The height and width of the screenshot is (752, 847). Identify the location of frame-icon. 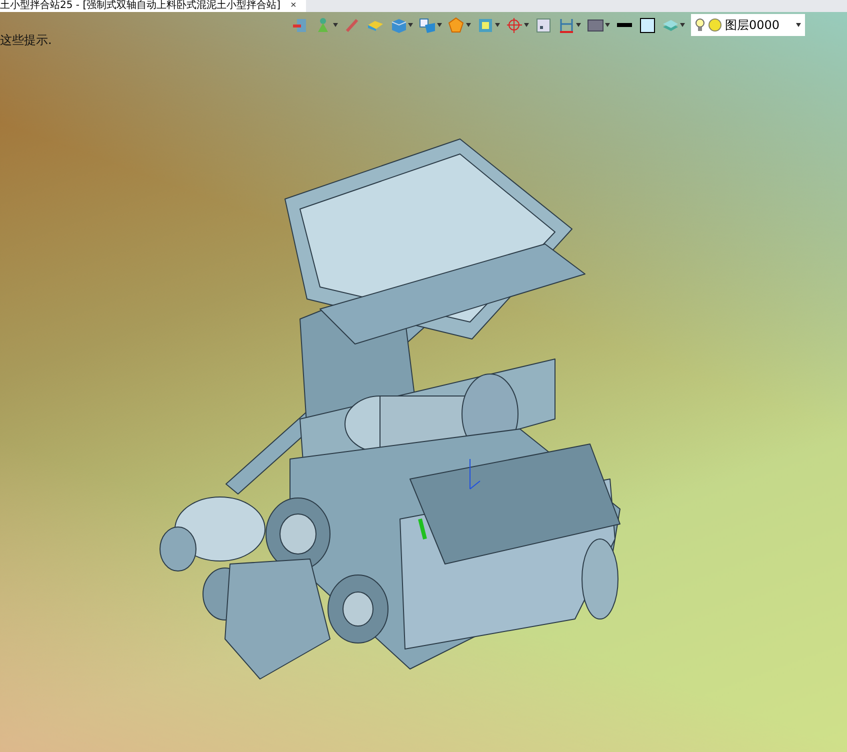
(485, 25).